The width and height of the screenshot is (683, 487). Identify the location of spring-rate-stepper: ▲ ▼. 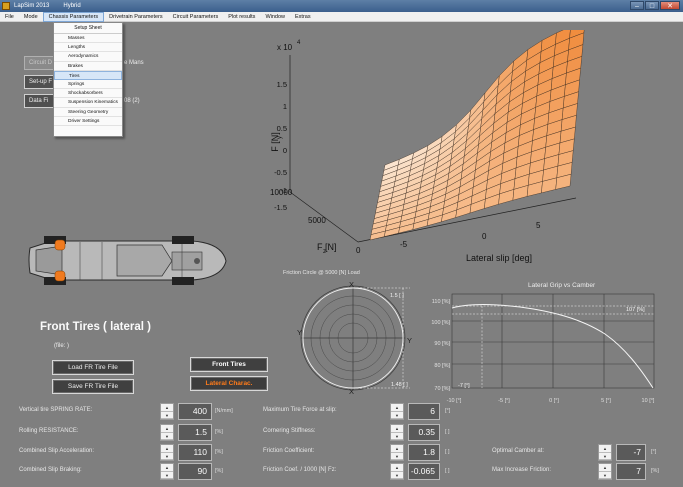
(167, 411).